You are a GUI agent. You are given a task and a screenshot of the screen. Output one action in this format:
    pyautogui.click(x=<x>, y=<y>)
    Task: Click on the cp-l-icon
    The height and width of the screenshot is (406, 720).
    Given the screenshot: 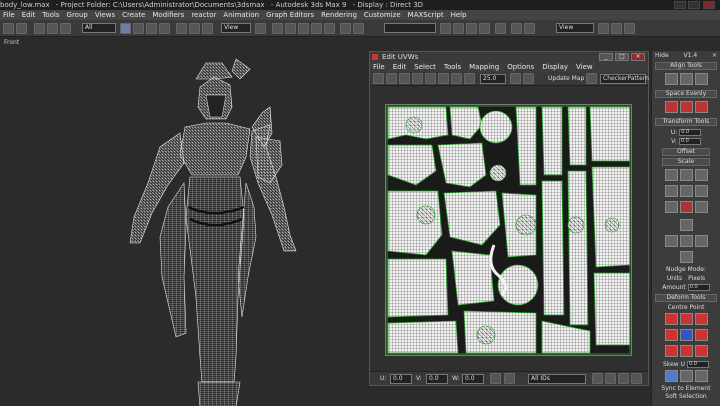 What is the action you would take?
    pyautogui.click(x=671, y=335)
    